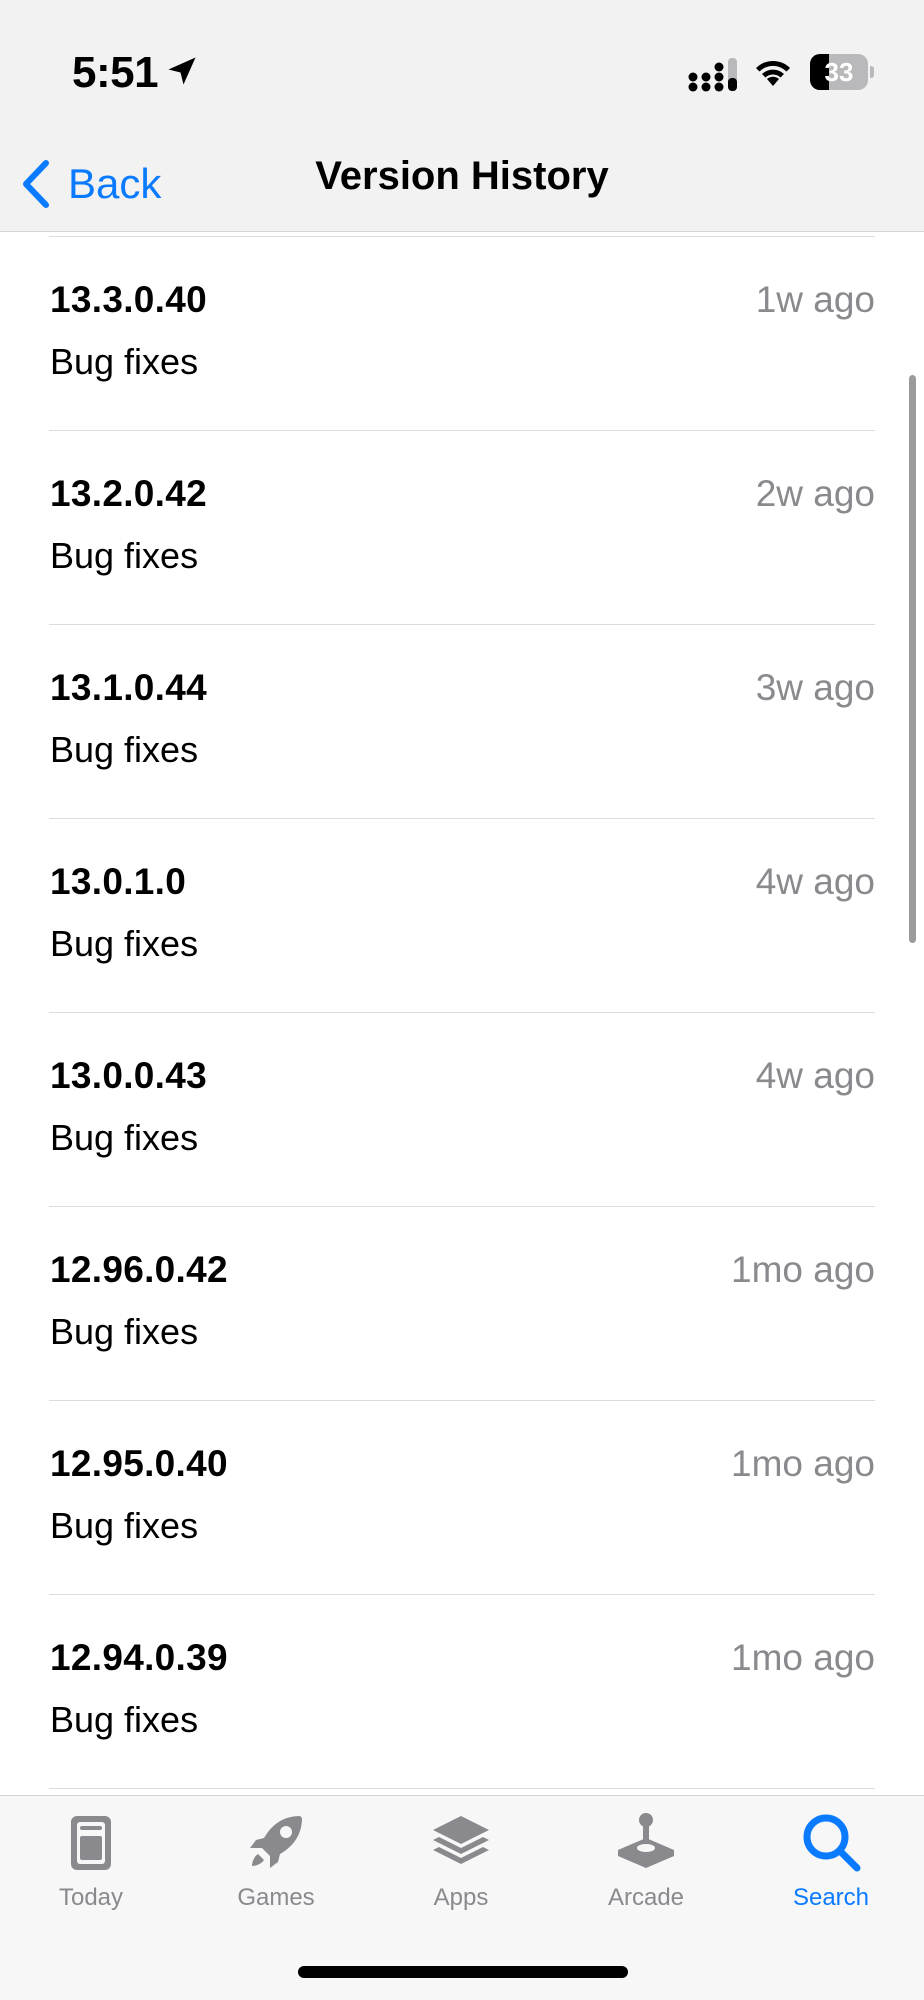 Image resolution: width=924 pixels, height=2000 pixels. Describe the element at coordinates (91, 1843) in the screenshot. I see `today-icon` at that location.